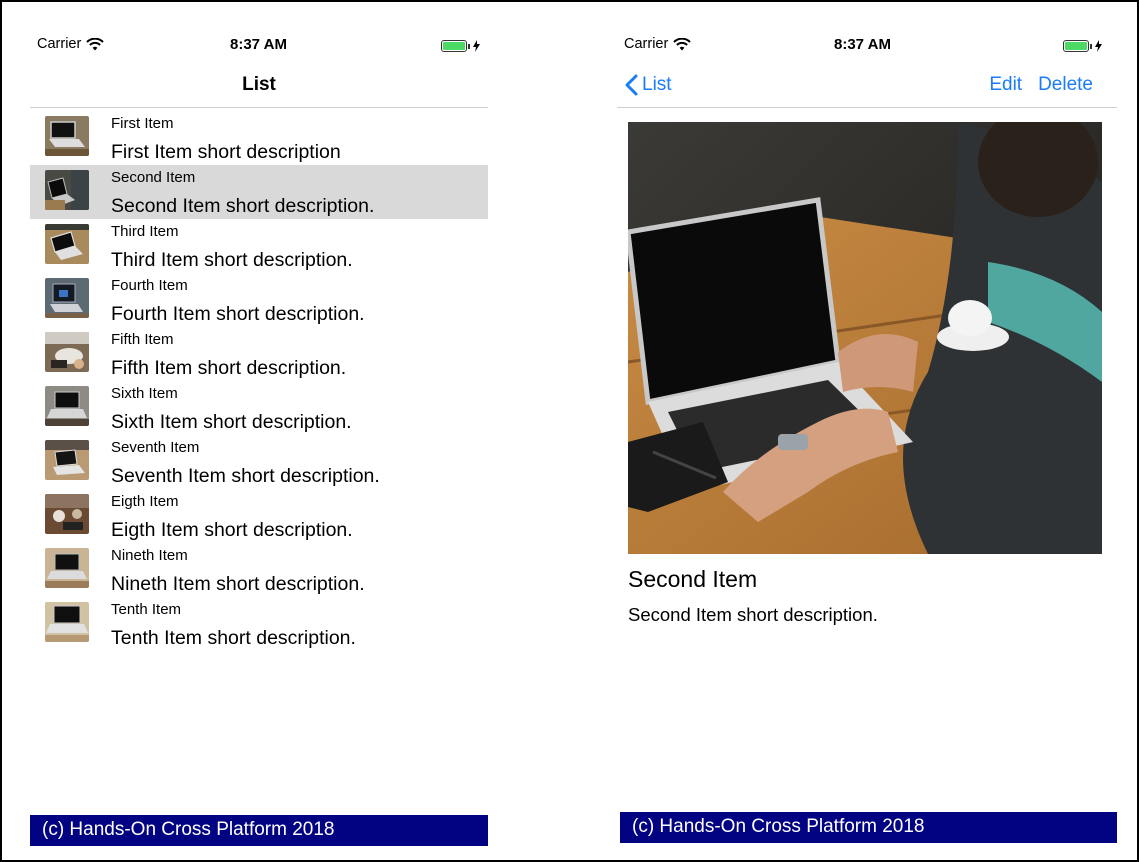 Image resolution: width=1139 pixels, height=862 pixels. Describe the element at coordinates (226, 152) in the screenshot. I see `item-description: First Item short description` at that location.